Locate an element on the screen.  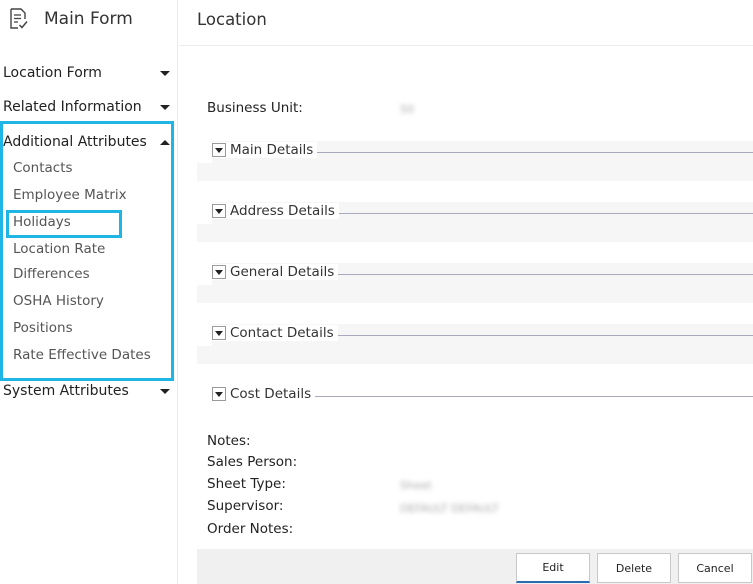
order-notes-label: Order Notes: is located at coordinates (250, 529).